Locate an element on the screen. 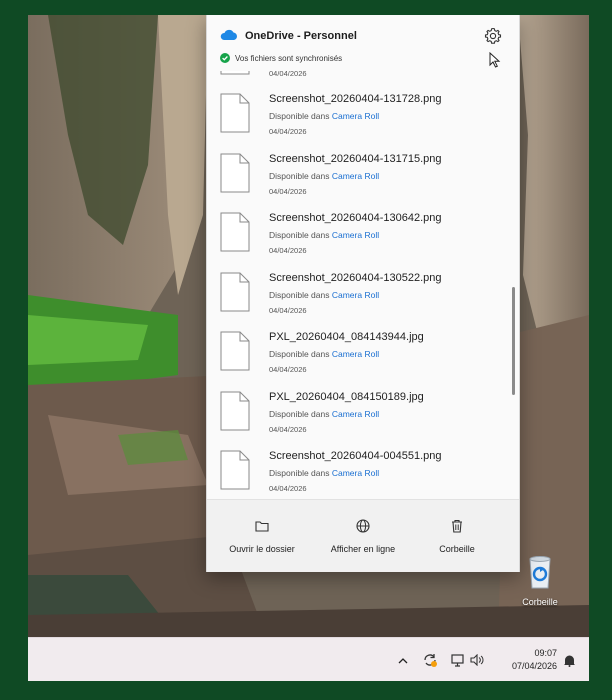 This screenshot has width=612, height=700. recycle-bin-button: Corbeille is located at coordinates (457, 537).